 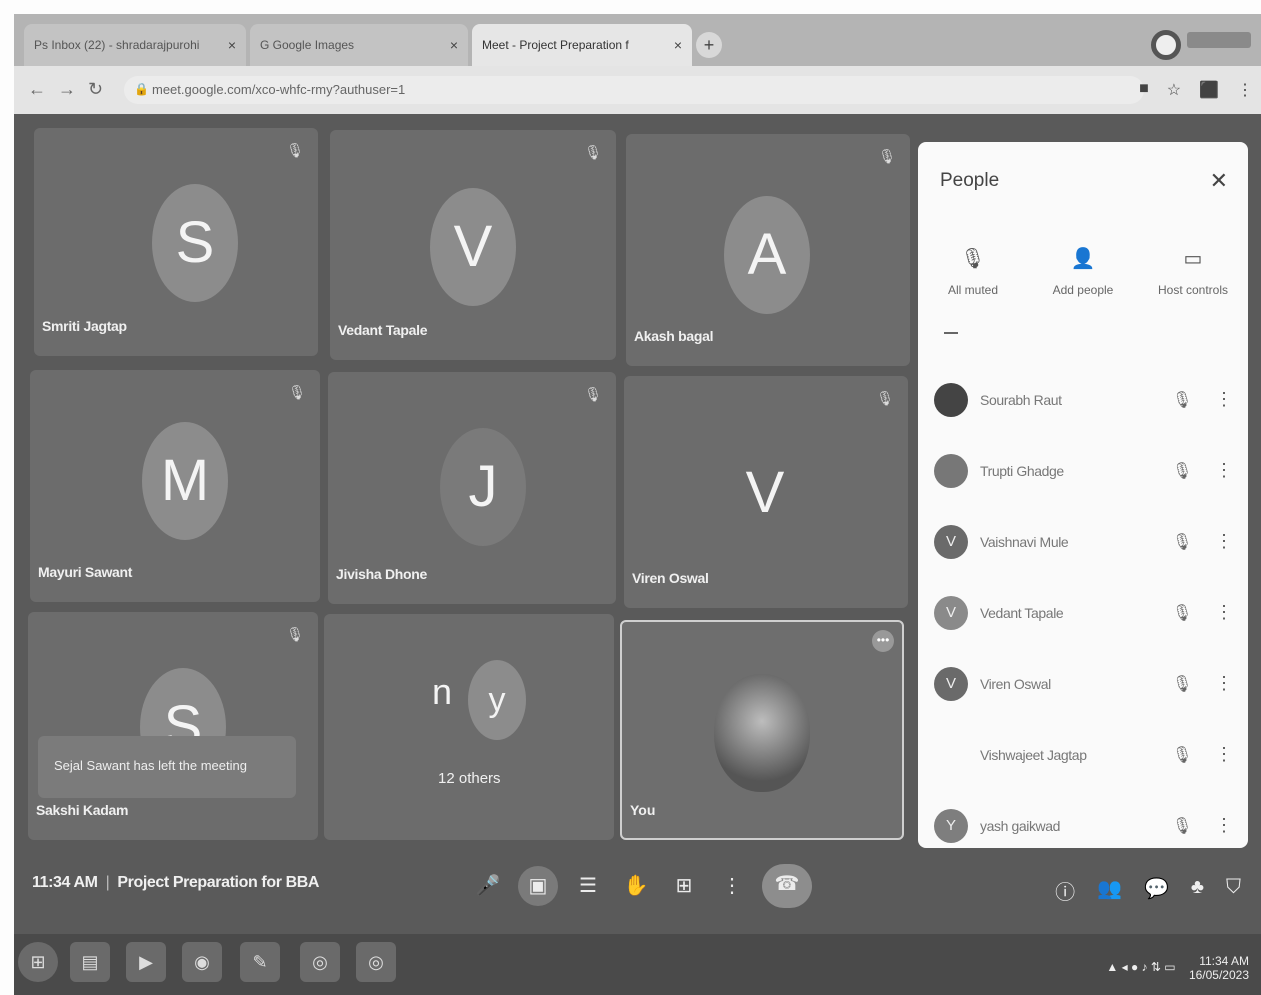 What do you see at coordinates (674, 336) in the screenshot?
I see `participant-name: Akash bagal` at bounding box center [674, 336].